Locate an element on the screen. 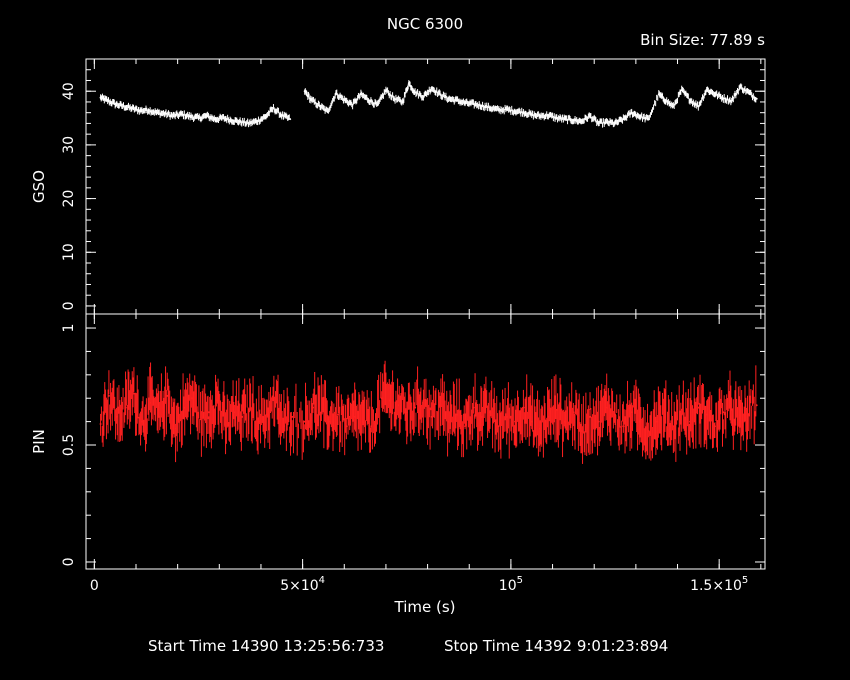  x-tick-label: 105 is located at coordinates (511, 584).